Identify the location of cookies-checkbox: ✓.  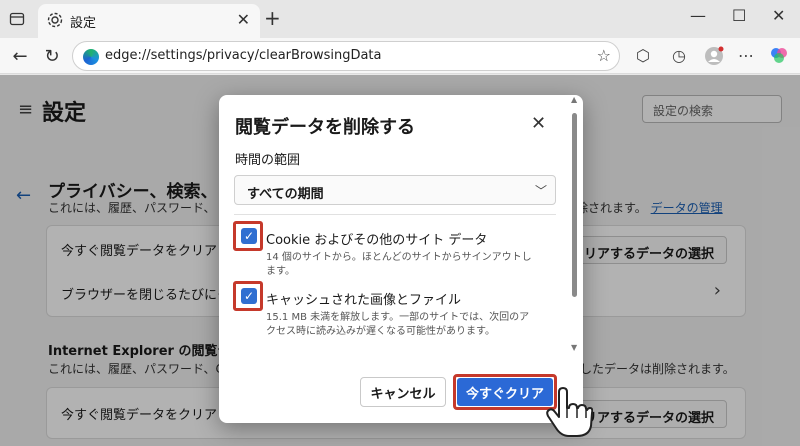
(249, 236).